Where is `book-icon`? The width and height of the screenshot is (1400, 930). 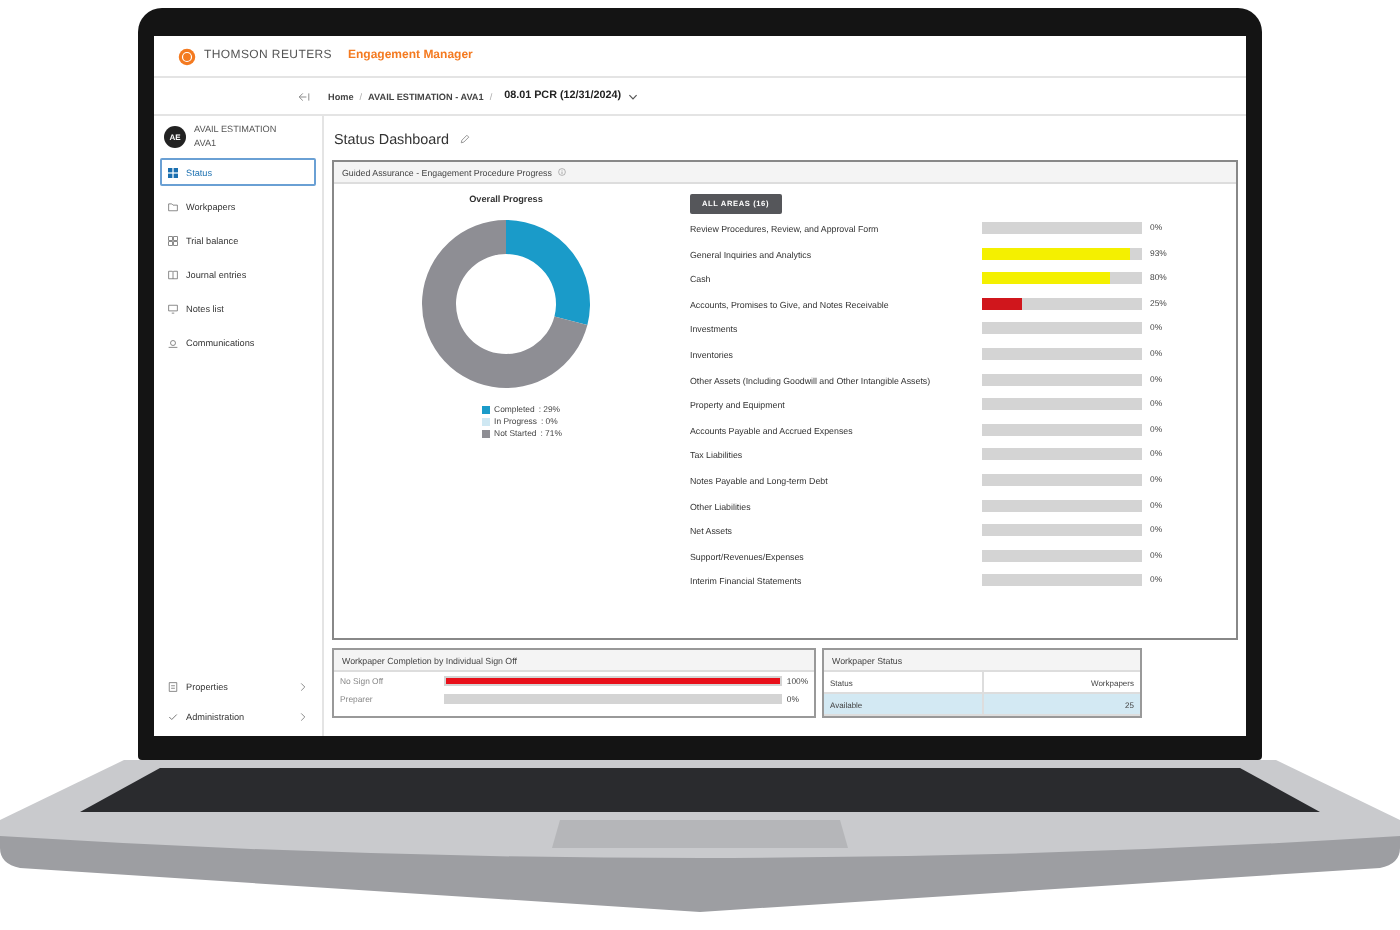 book-icon is located at coordinates (173, 274).